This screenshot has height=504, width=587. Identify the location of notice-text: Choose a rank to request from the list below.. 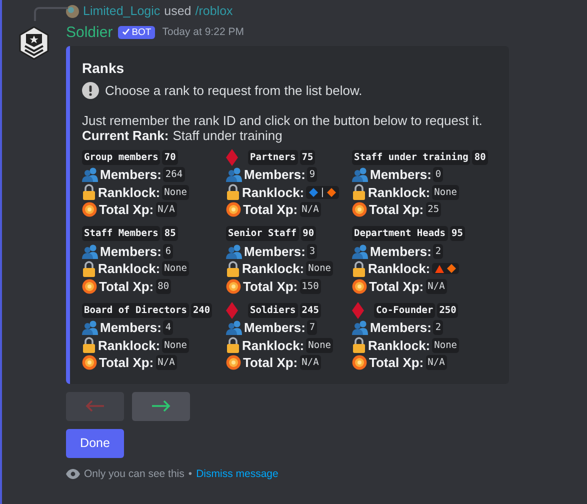
(233, 90).